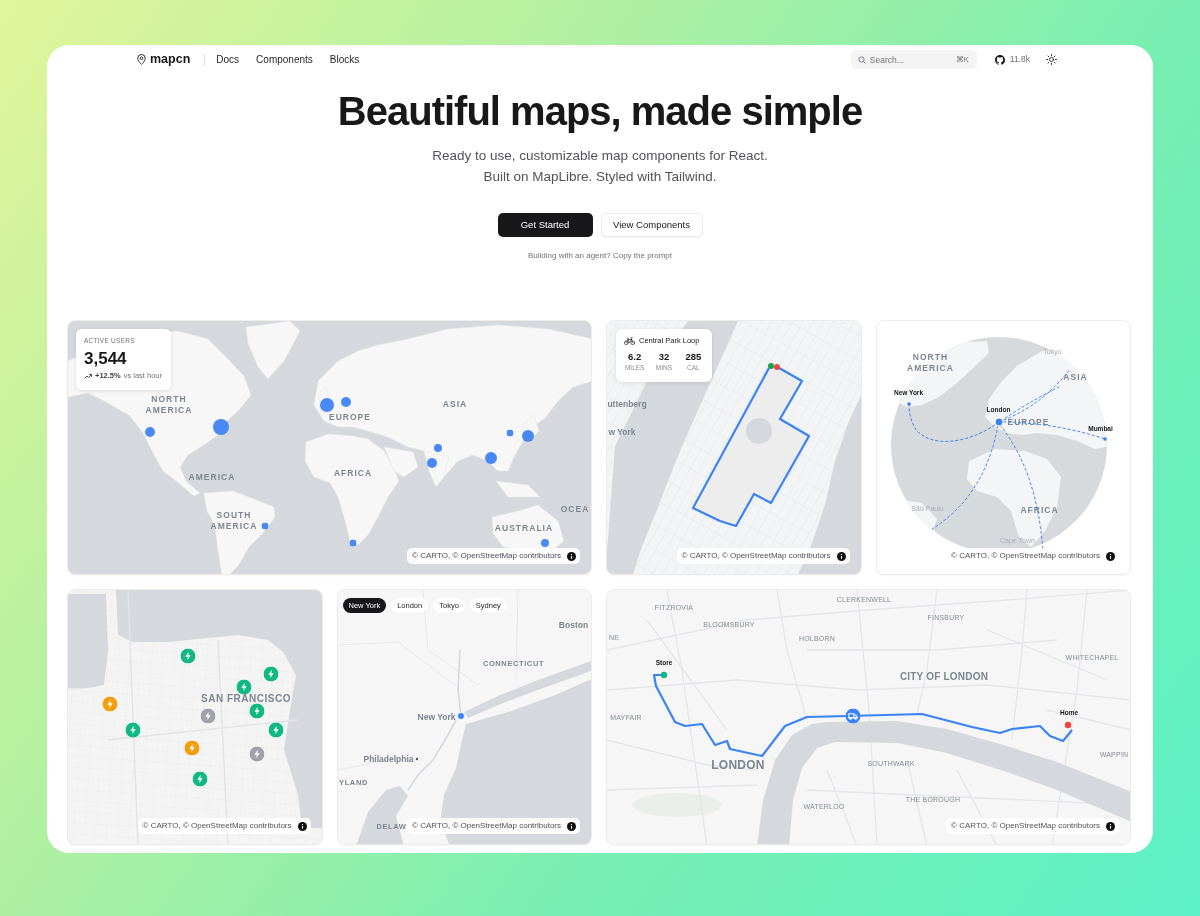 The height and width of the screenshot is (916, 1200). Describe the element at coordinates (998, 422) in the screenshot. I see `hub-marker-icon` at that location.